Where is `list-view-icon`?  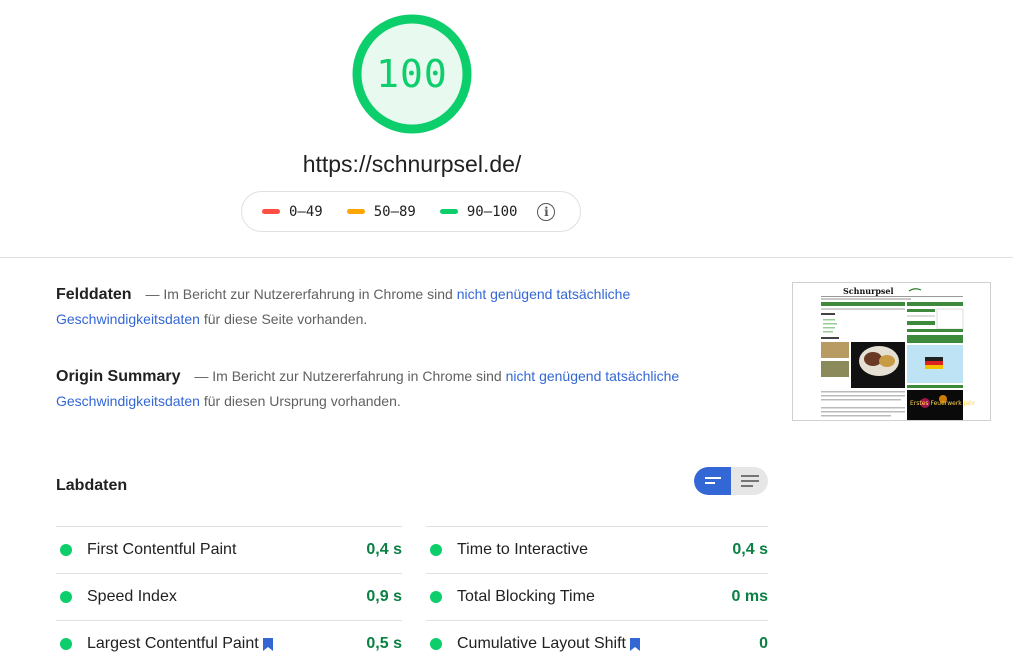 list-view-icon is located at coordinates (749, 481).